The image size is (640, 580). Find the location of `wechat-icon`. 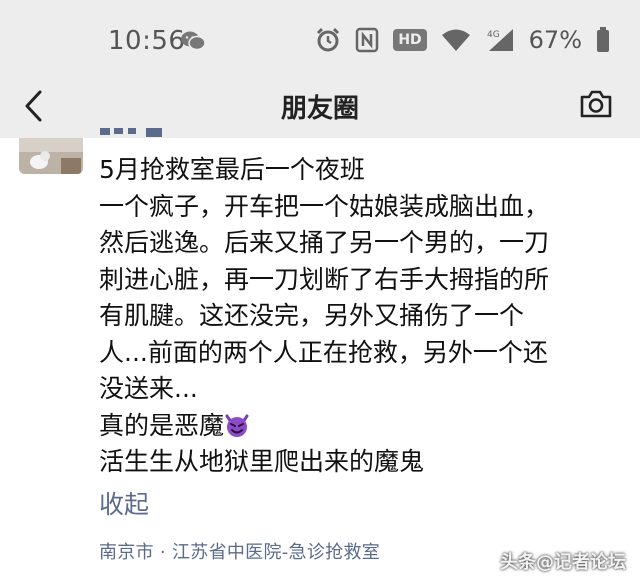

wechat-icon is located at coordinates (193, 41).